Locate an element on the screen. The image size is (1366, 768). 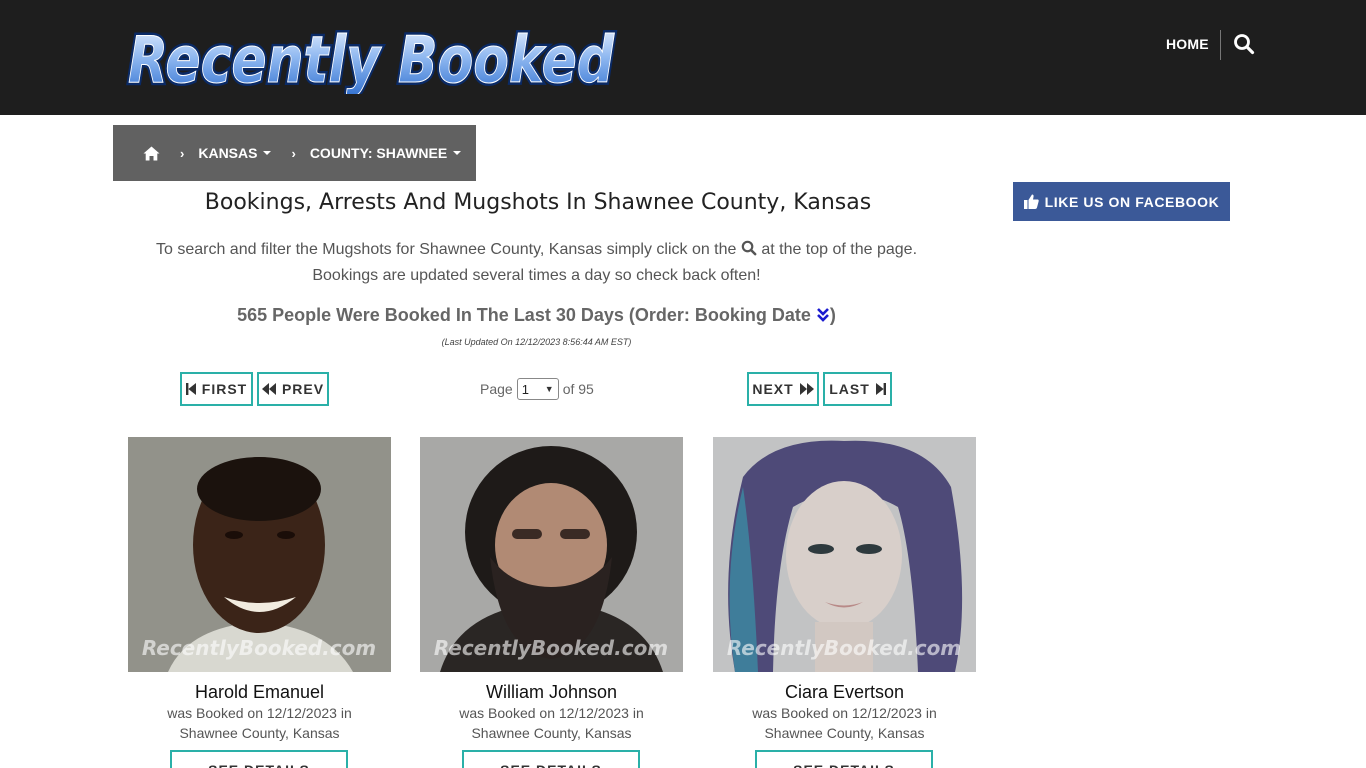
step-forward-icon is located at coordinates (880, 389).